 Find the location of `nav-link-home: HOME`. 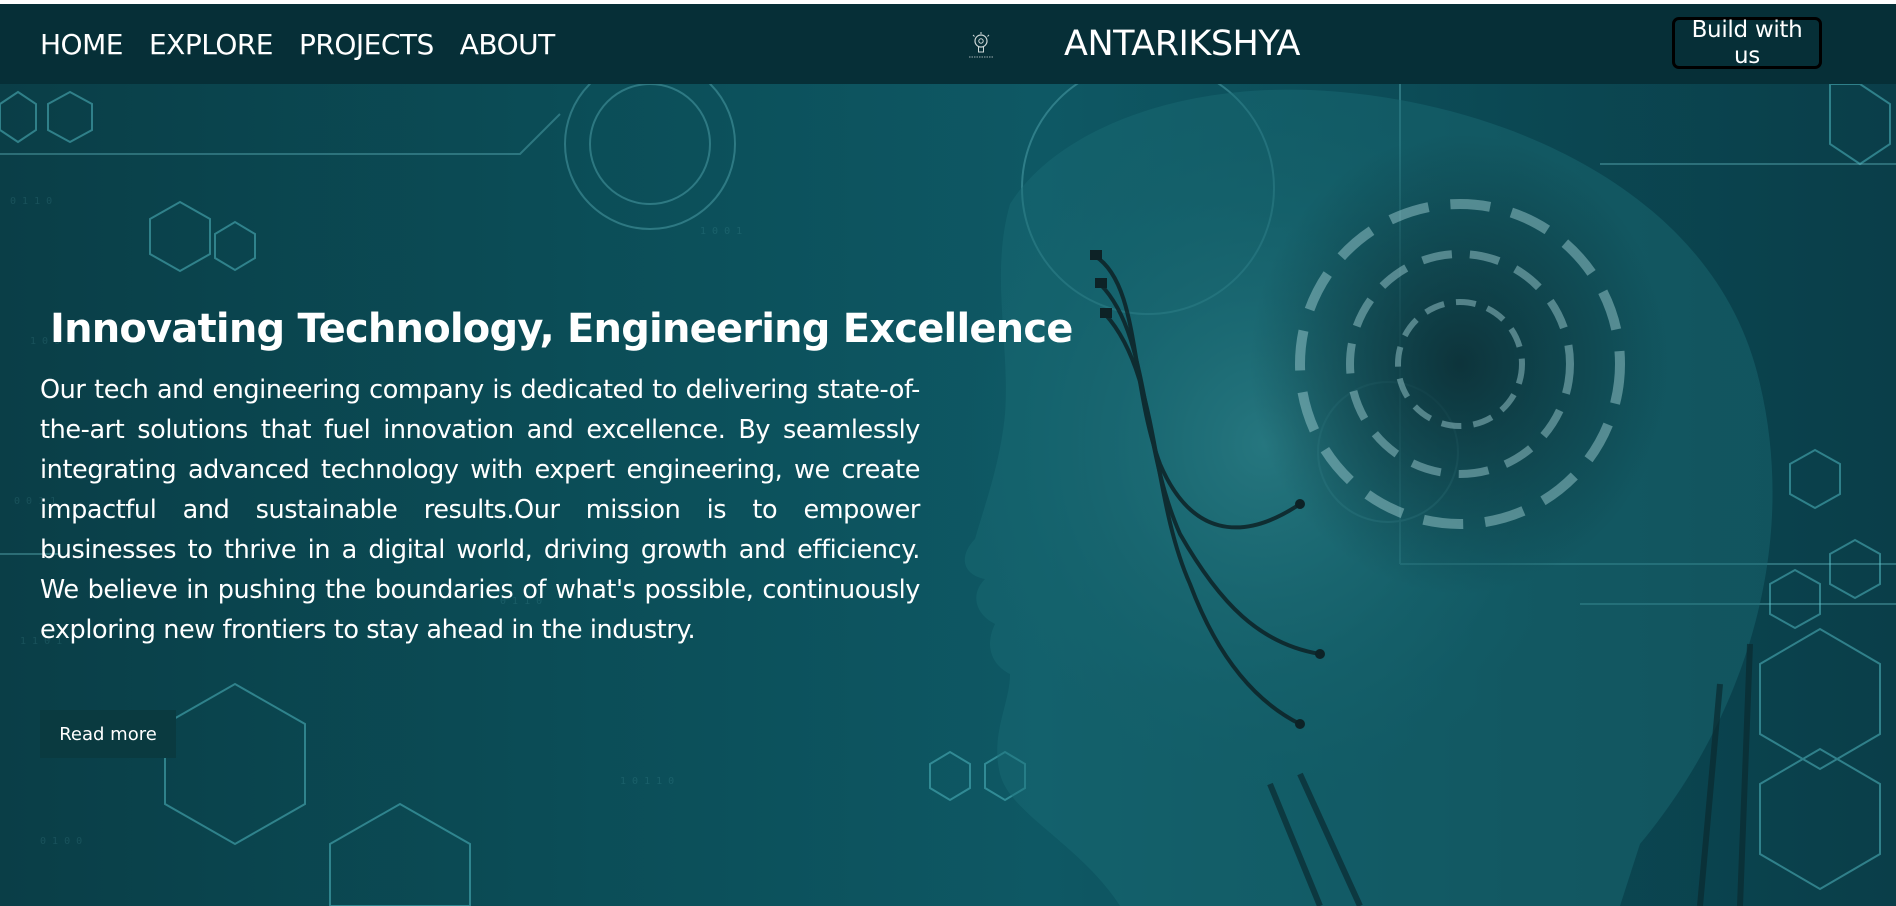

nav-link-home: HOME is located at coordinates (81, 44).